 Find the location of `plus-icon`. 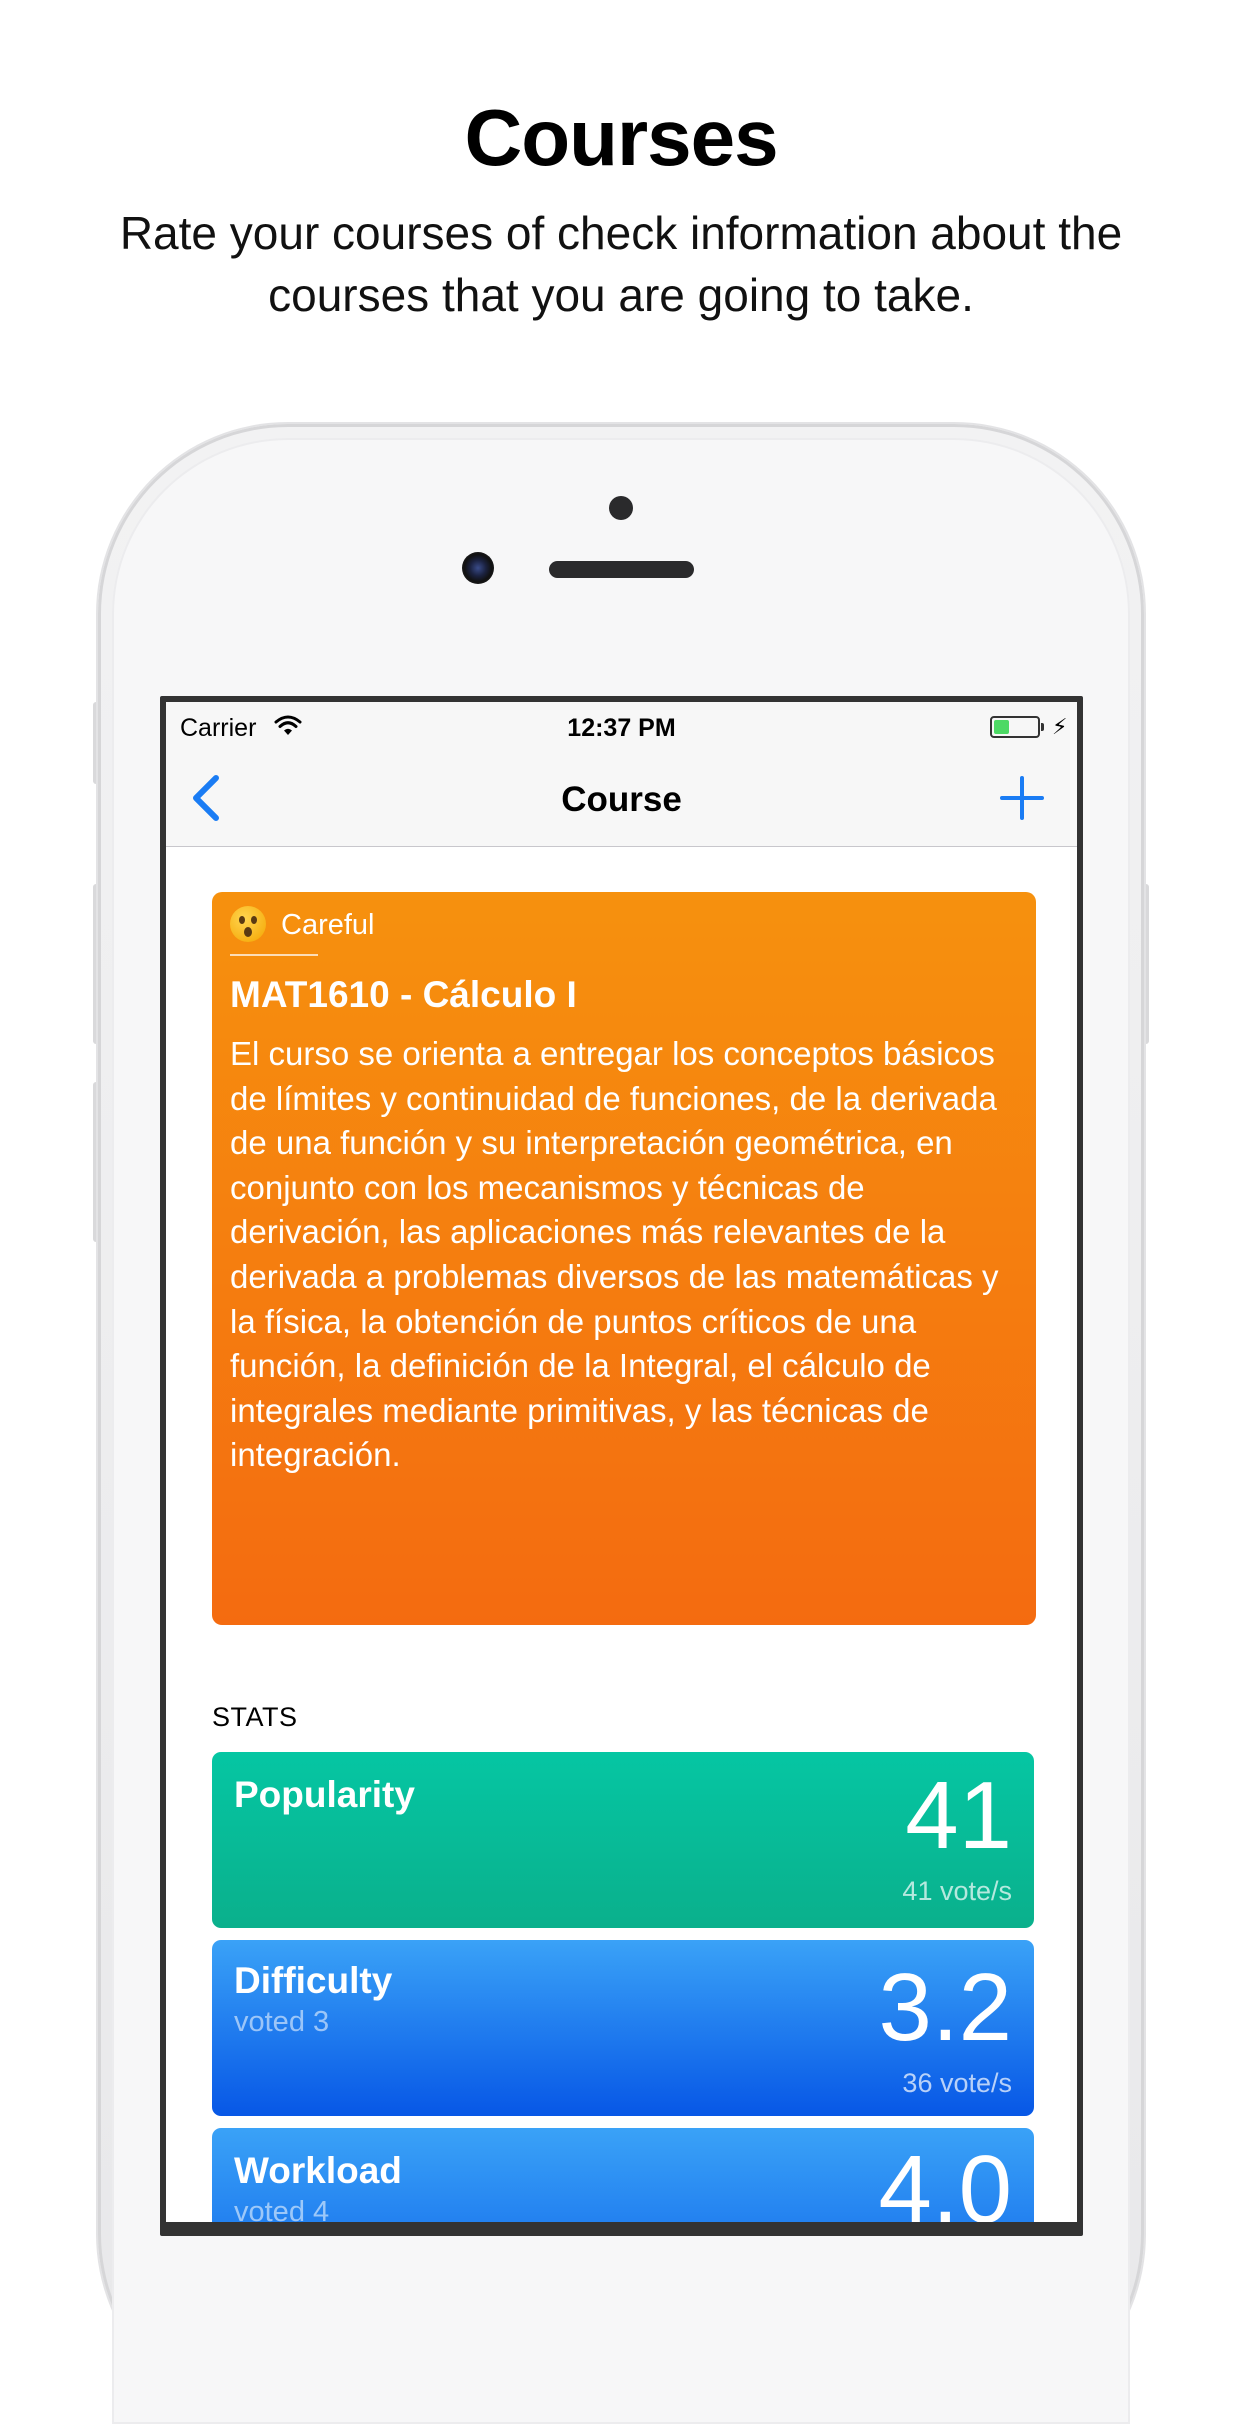

plus-icon is located at coordinates (1022, 798).